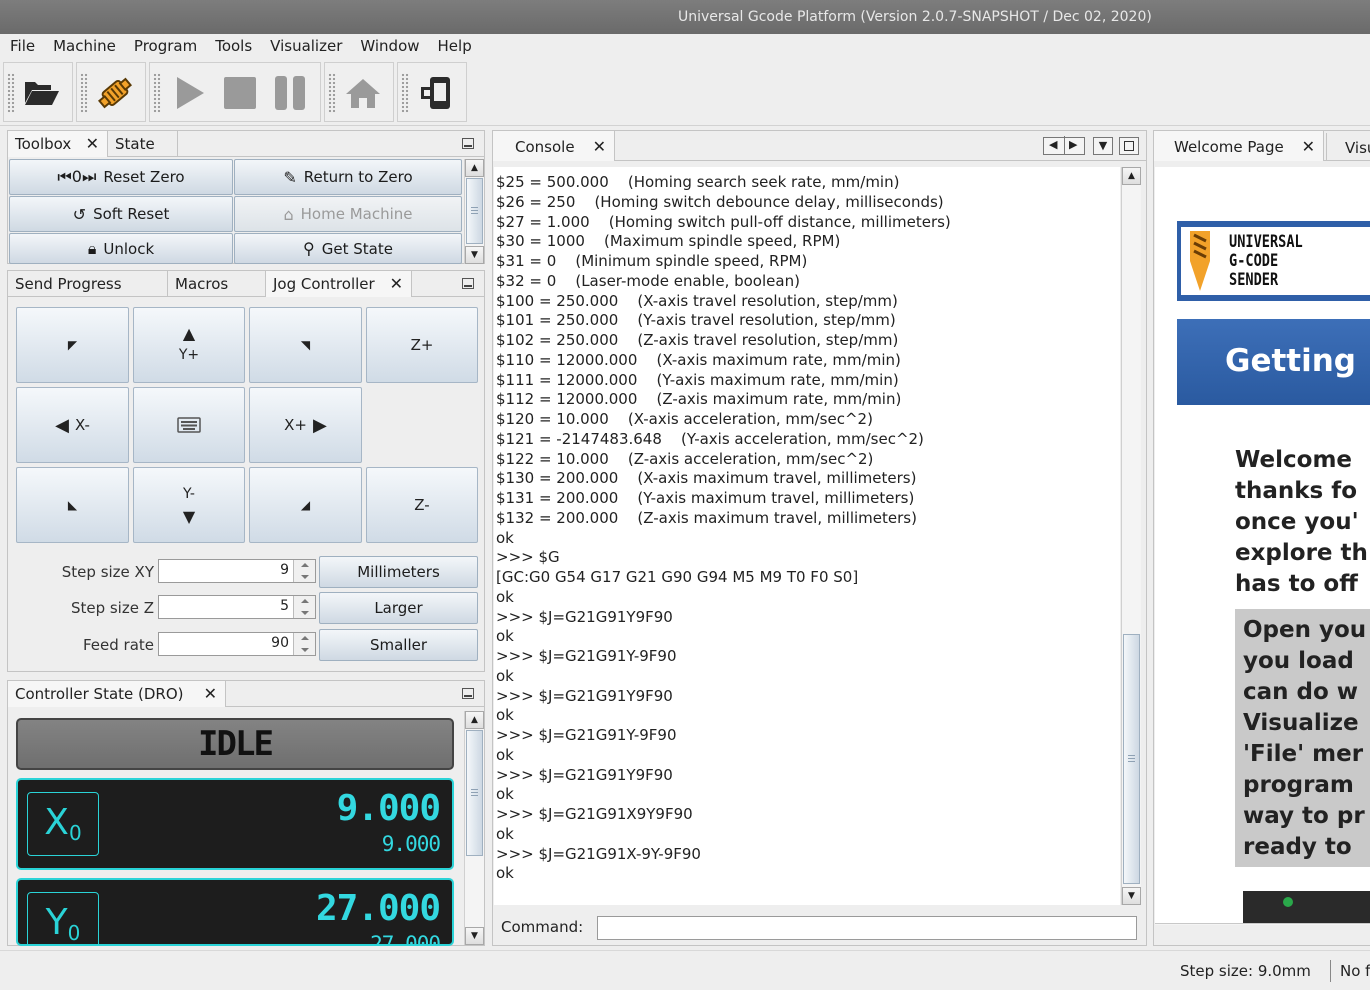 Image resolution: width=1370 pixels, height=990 pixels. I want to click on chevron-left-icon: ◀, so click(1053, 144).